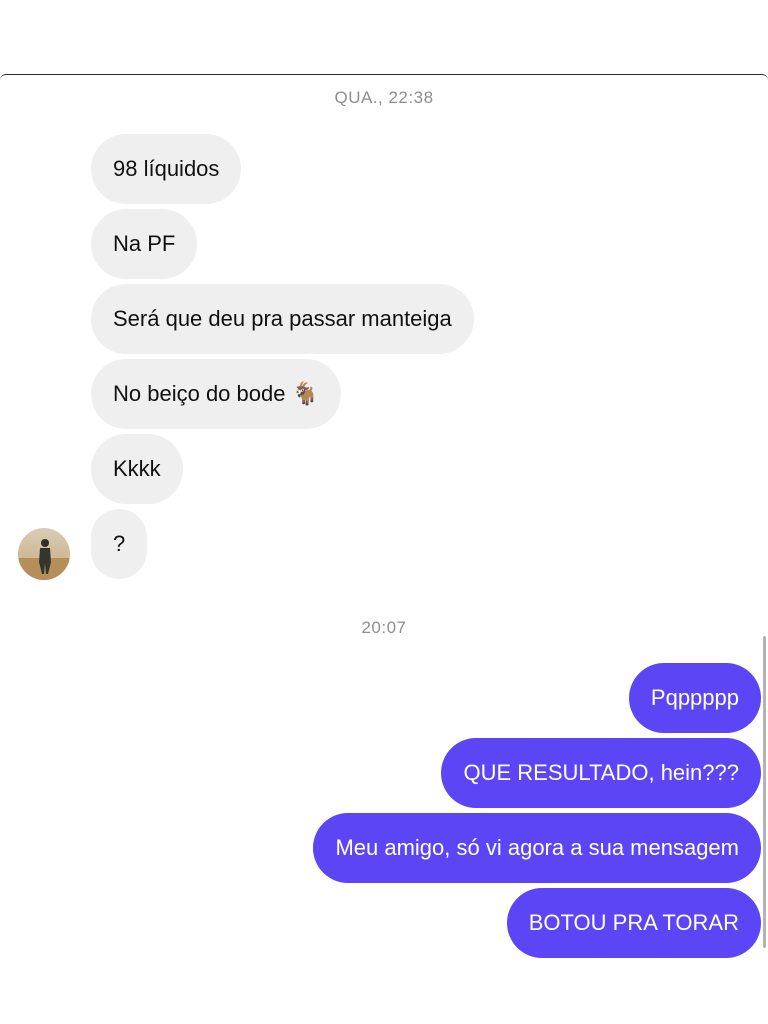 This screenshot has width=768, height=1024. Describe the element at coordinates (216, 394) in the screenshot. I see `incoming-message: No beiço do bode 🐐` at that location.